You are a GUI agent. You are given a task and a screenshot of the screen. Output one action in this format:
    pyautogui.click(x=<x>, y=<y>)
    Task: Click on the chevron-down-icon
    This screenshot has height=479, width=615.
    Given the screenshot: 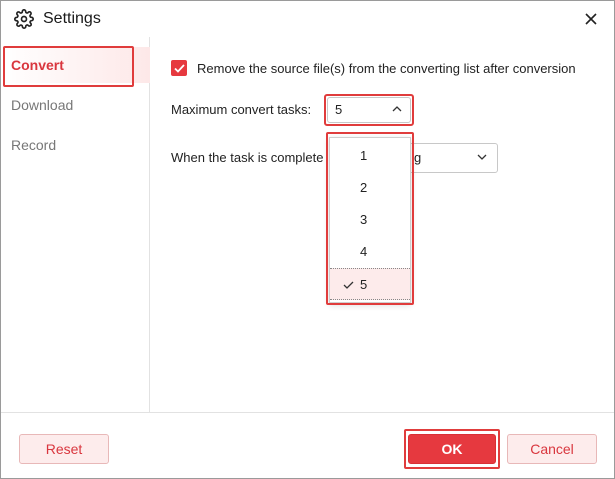 What is the action you would take?
    pyautogui.click(x=482, y=157)
    